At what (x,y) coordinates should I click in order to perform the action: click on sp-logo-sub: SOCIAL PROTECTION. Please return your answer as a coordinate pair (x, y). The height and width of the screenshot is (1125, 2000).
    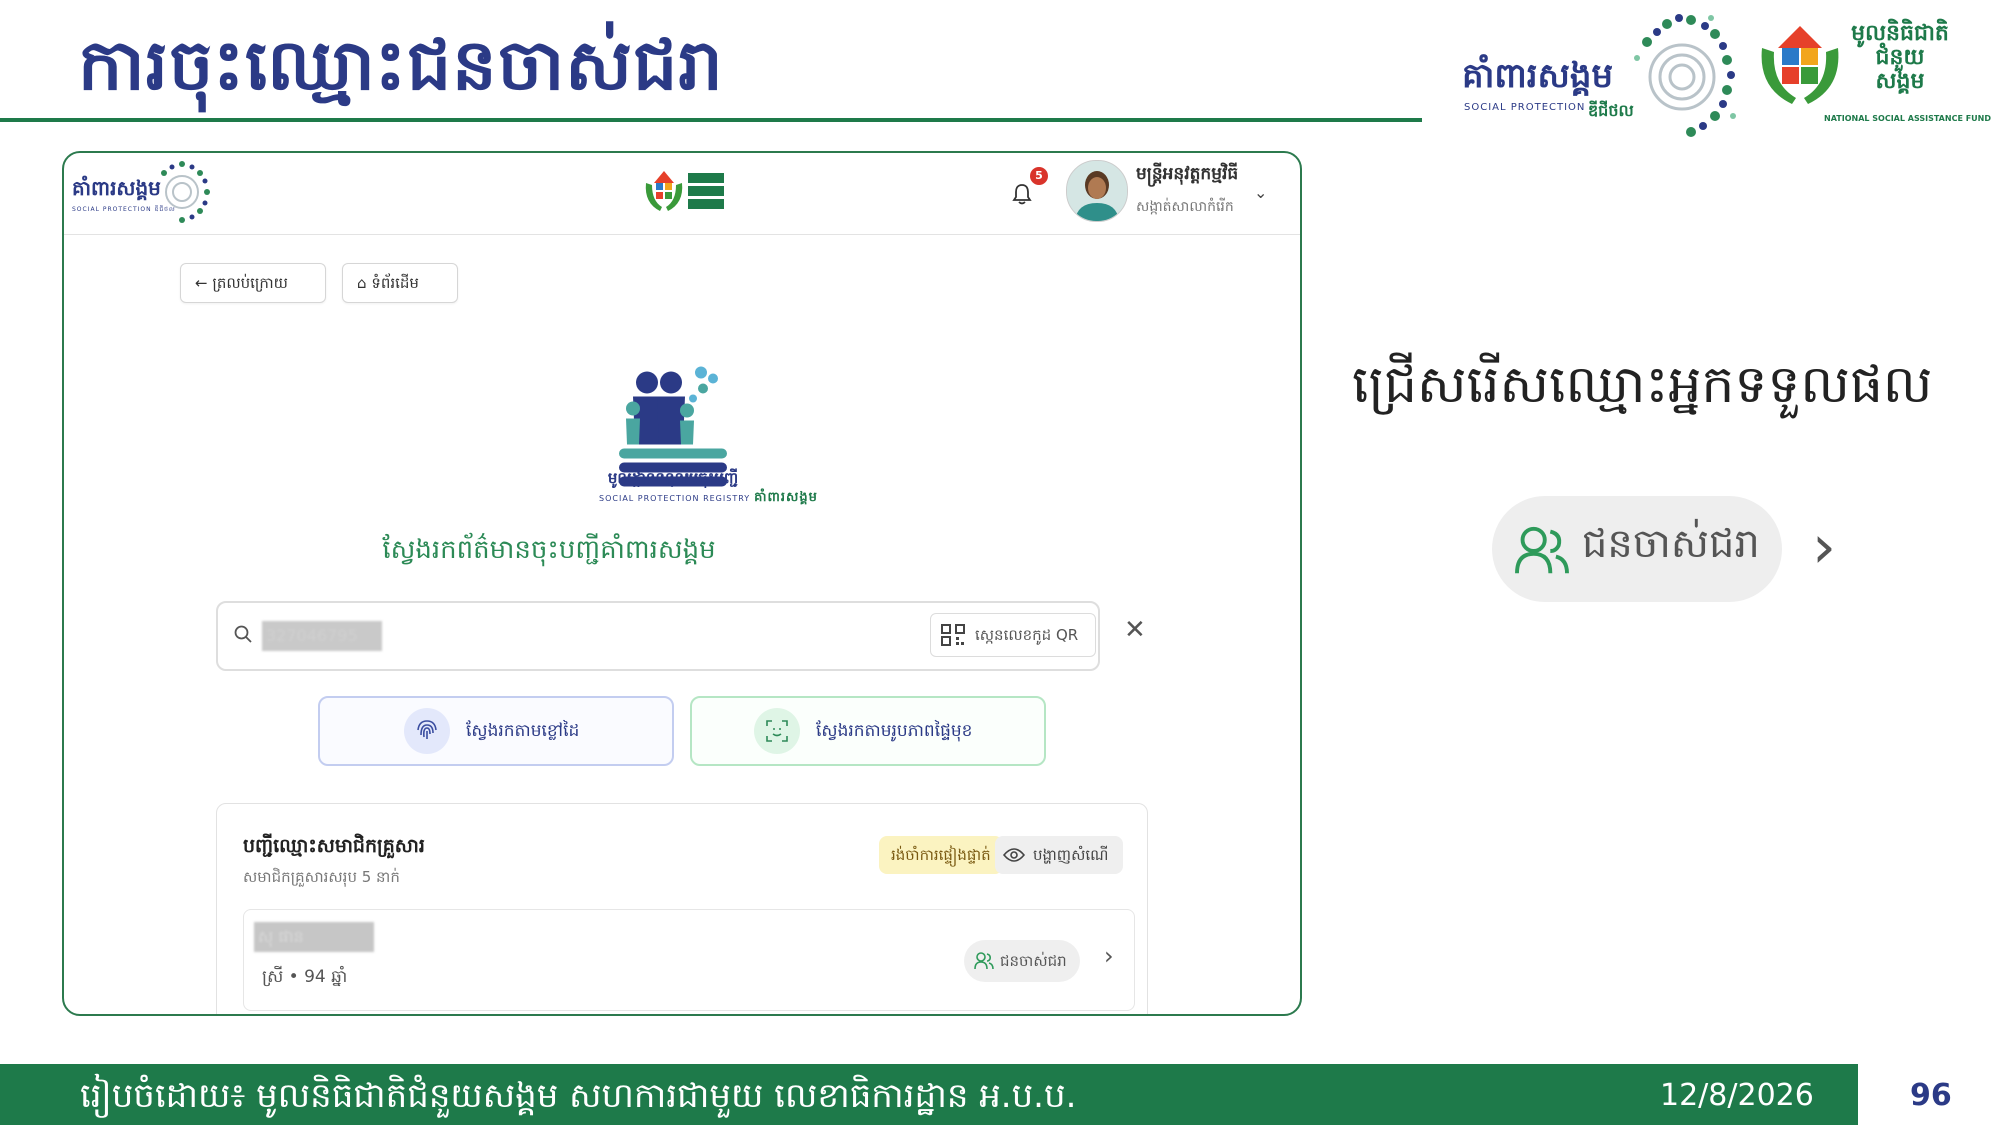
    Looking at the image, I should click on (1525, 107).